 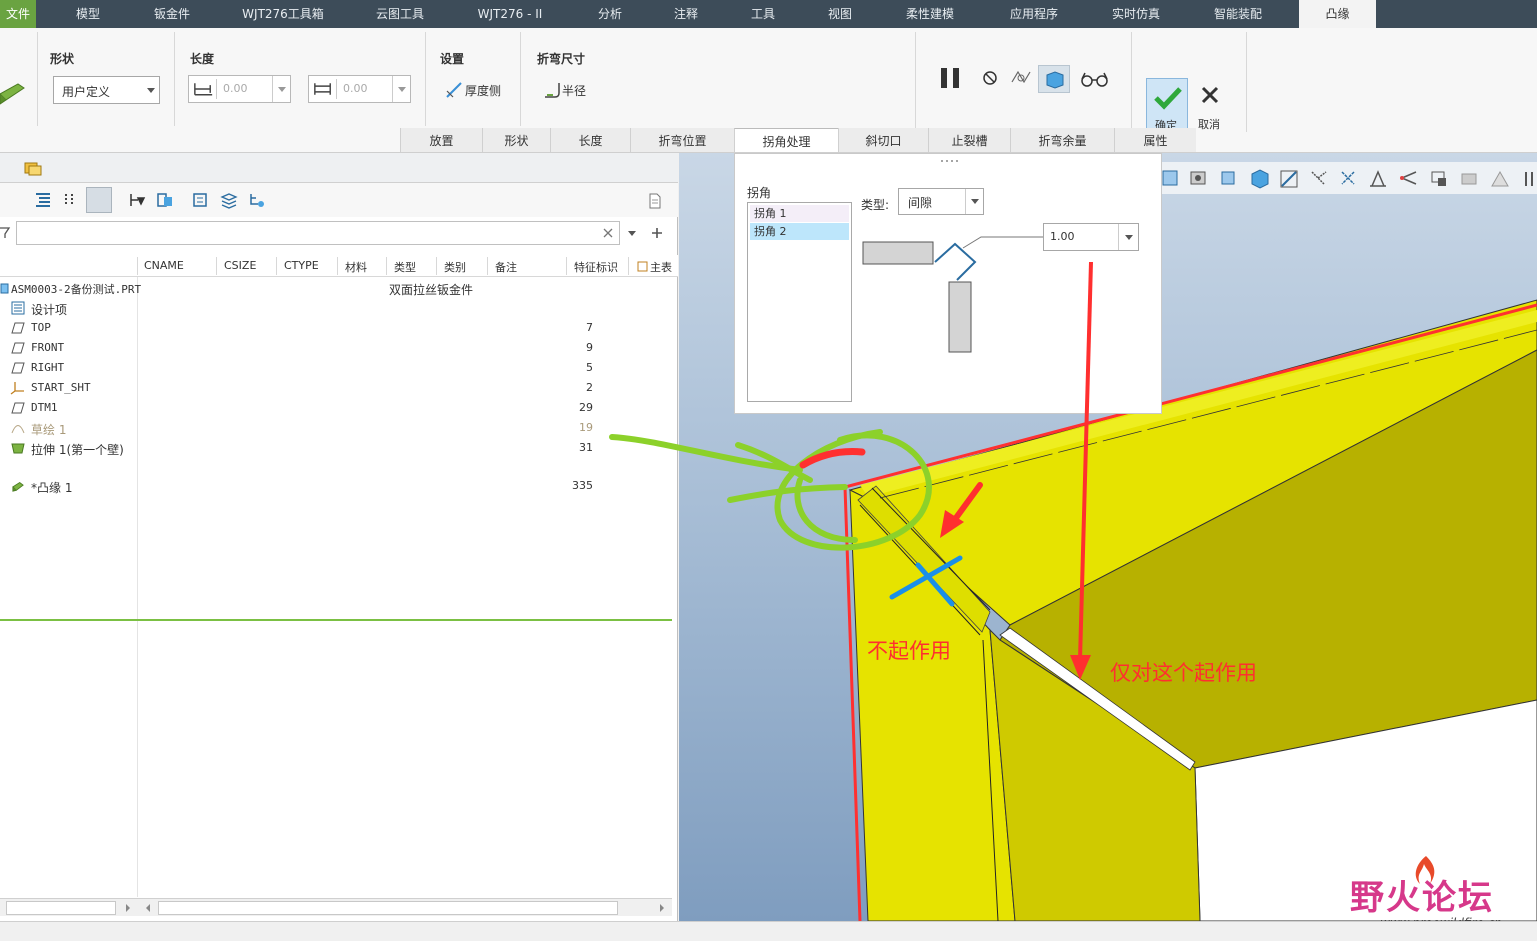 I want to click on clear-icon, so click(x=608, y=233).